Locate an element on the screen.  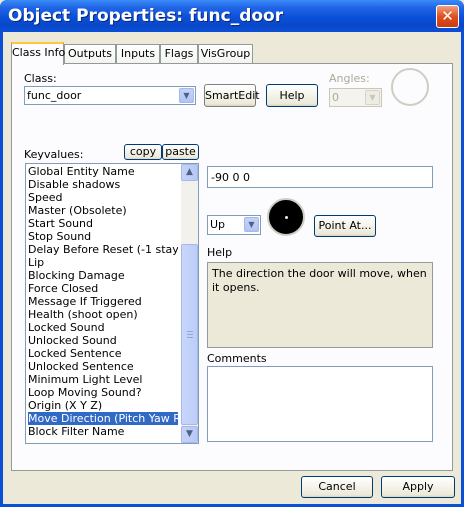
help-label: Help is located at coordinates (220, 252).